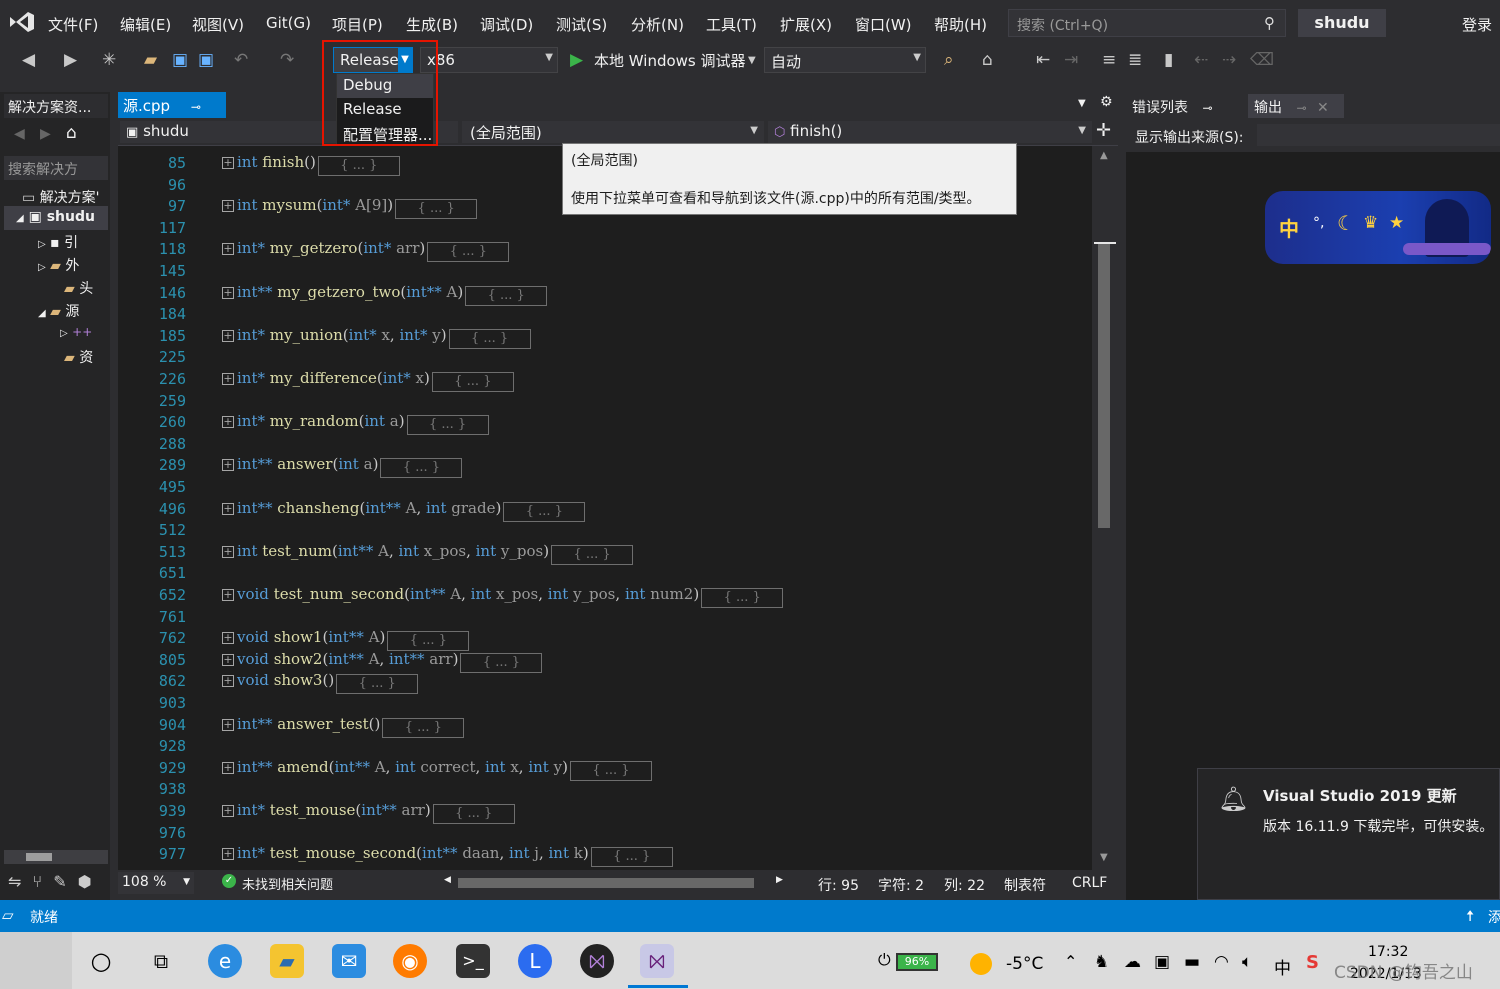 Image resolution: width=1500 pixels, height=989 pixels. What do you see at coordinates (161, 961) in the screenshot?
I see `task-view-icon: ⧉` at bounding box center [161, 961].